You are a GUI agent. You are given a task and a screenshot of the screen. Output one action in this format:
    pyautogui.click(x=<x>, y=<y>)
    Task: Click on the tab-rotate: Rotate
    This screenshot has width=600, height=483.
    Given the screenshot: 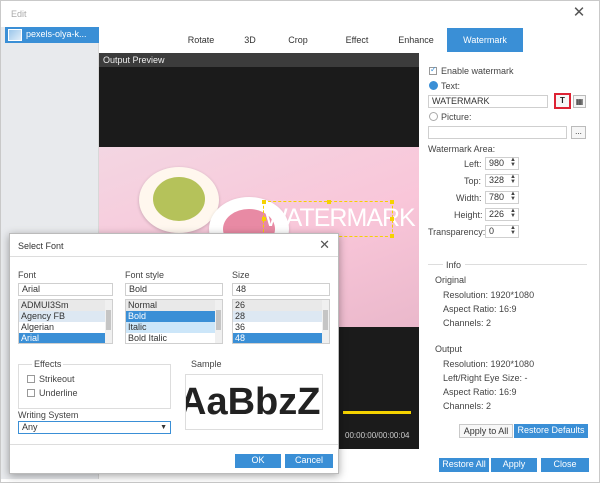 What is the action you would take?
    pyautogui.click(x=201, y=40)
    